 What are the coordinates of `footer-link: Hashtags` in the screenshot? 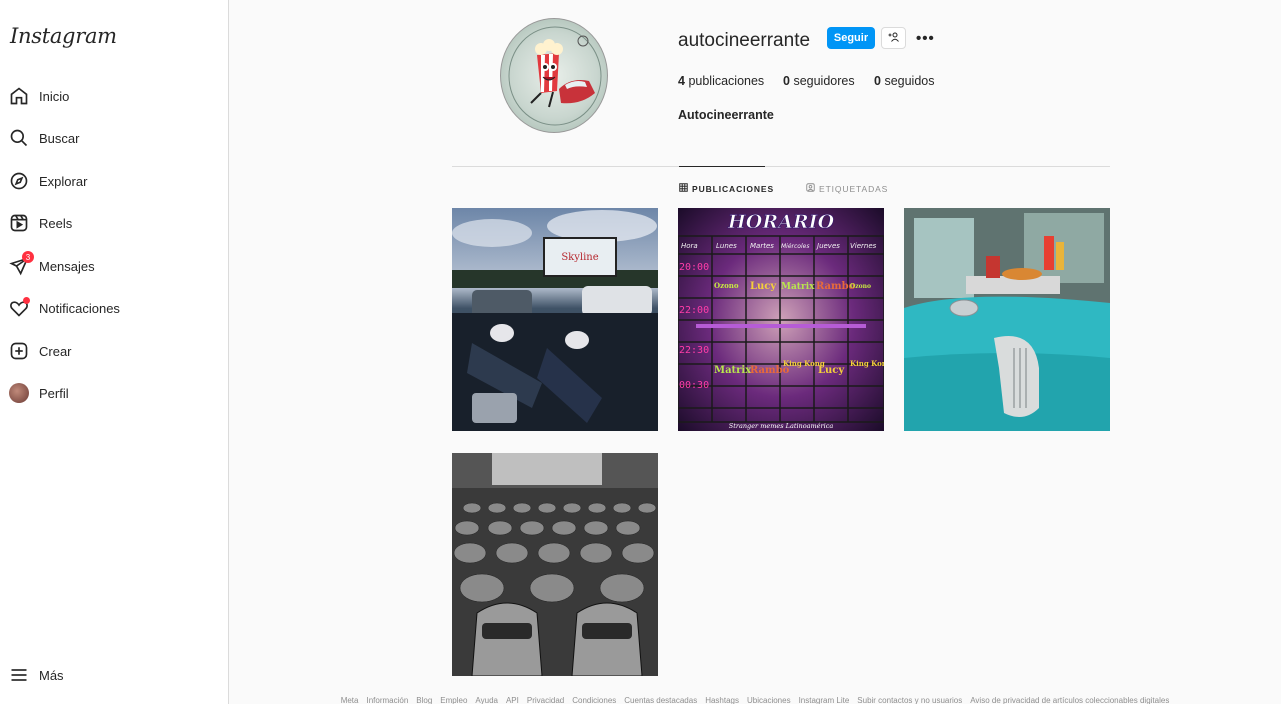 It's located at (722, 700).